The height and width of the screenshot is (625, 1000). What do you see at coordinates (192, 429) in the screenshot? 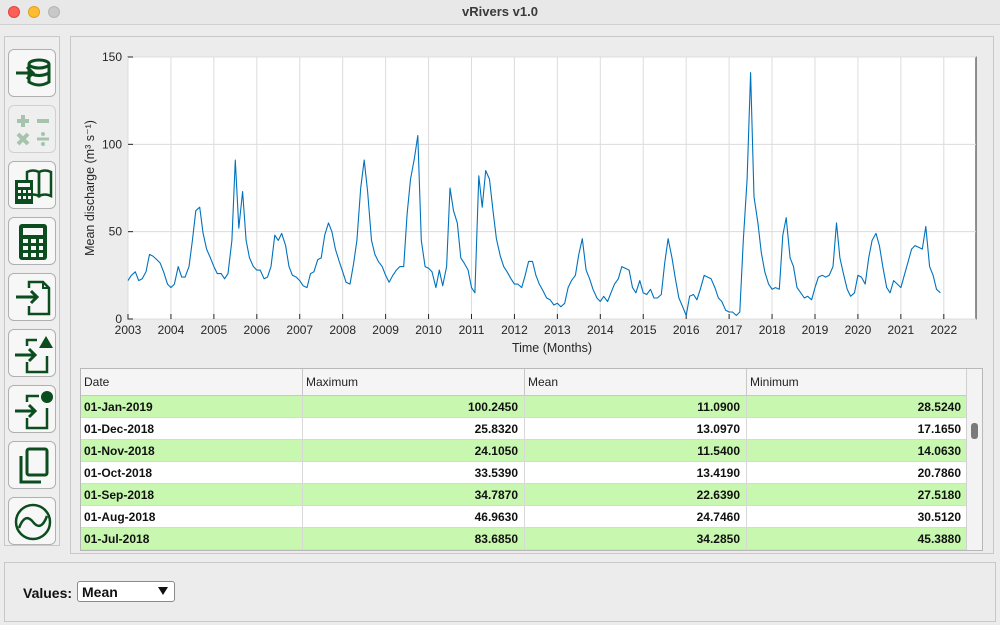
I see `cell-date: 01-Dec-2018` at bounding box center [192, 429].